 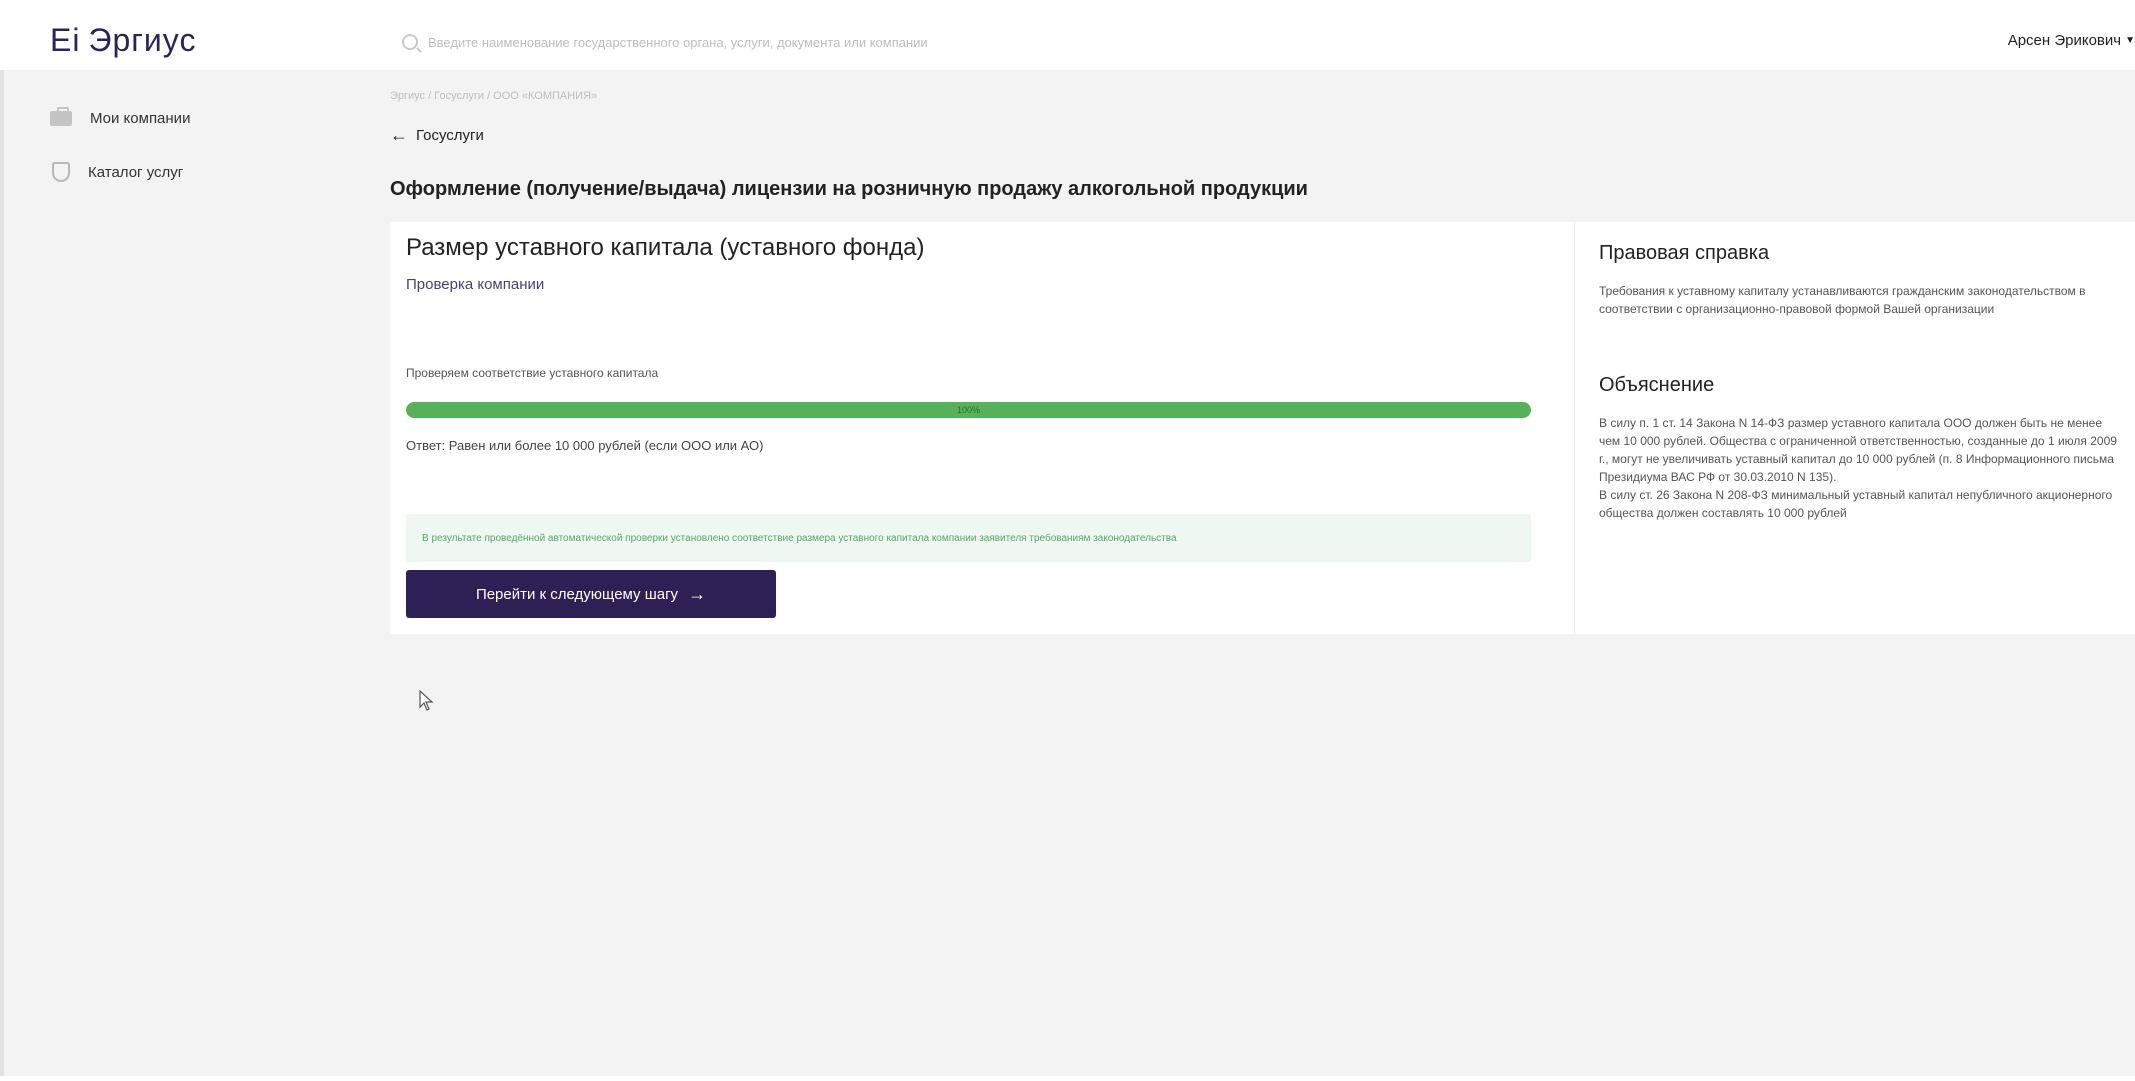 I want to click on bottom-band, so click(x=1067, y=1078).